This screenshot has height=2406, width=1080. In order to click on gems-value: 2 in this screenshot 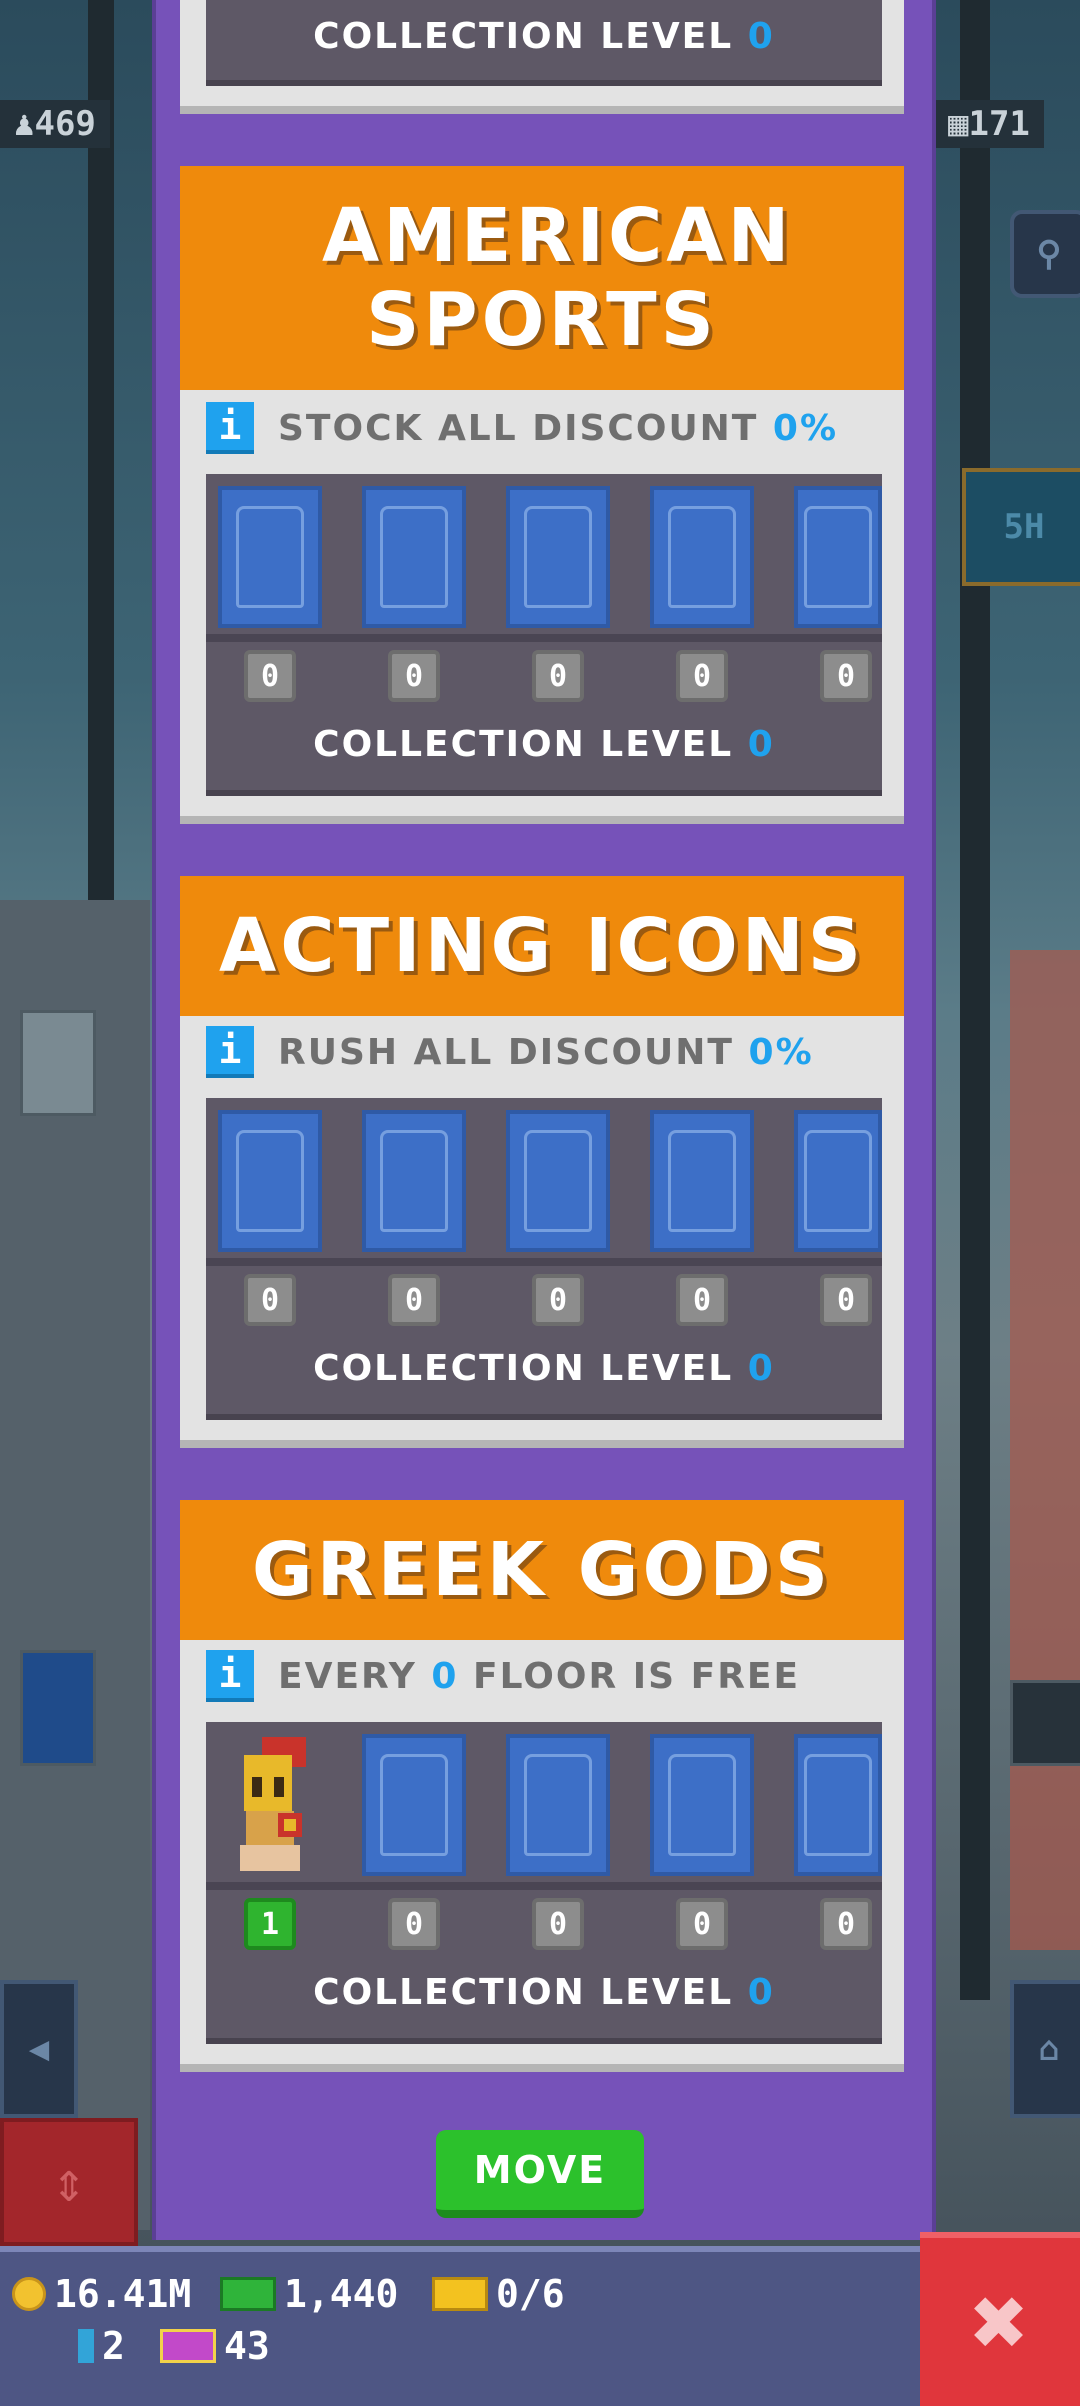, I will do `click(113, 2346)`.